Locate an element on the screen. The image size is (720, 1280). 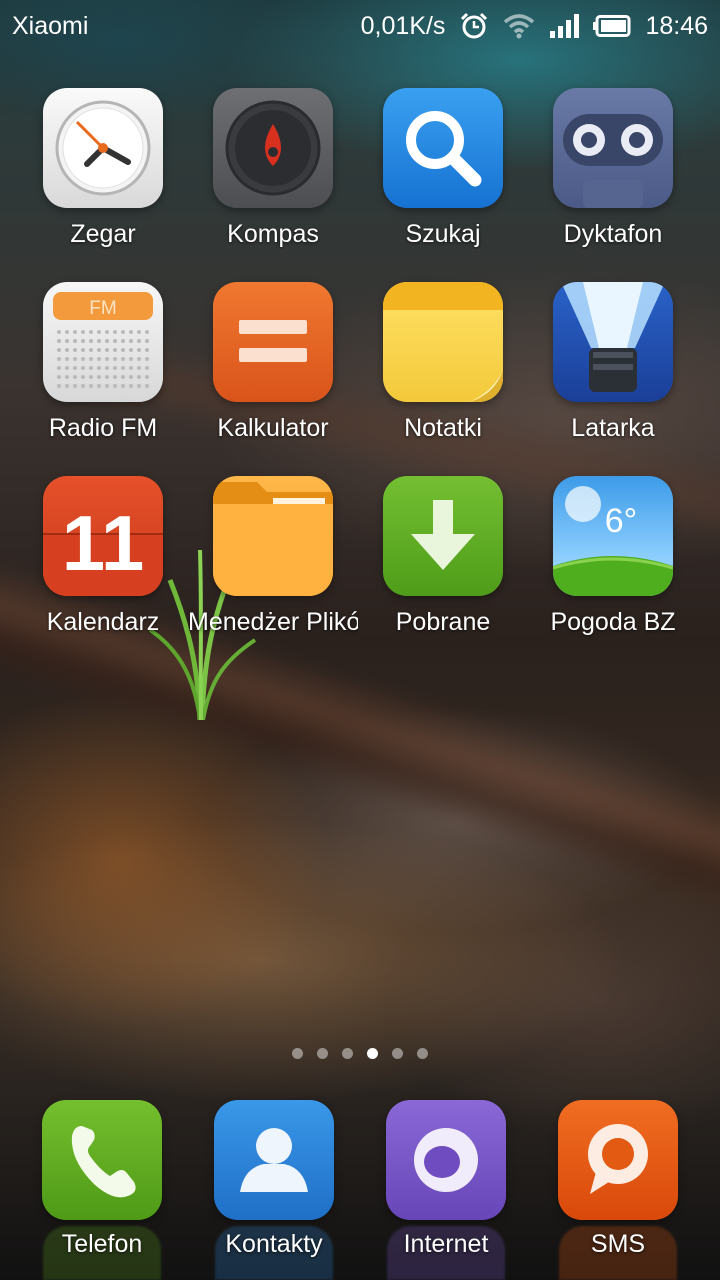
page-dot-active is located at coordinates (372, 1053).